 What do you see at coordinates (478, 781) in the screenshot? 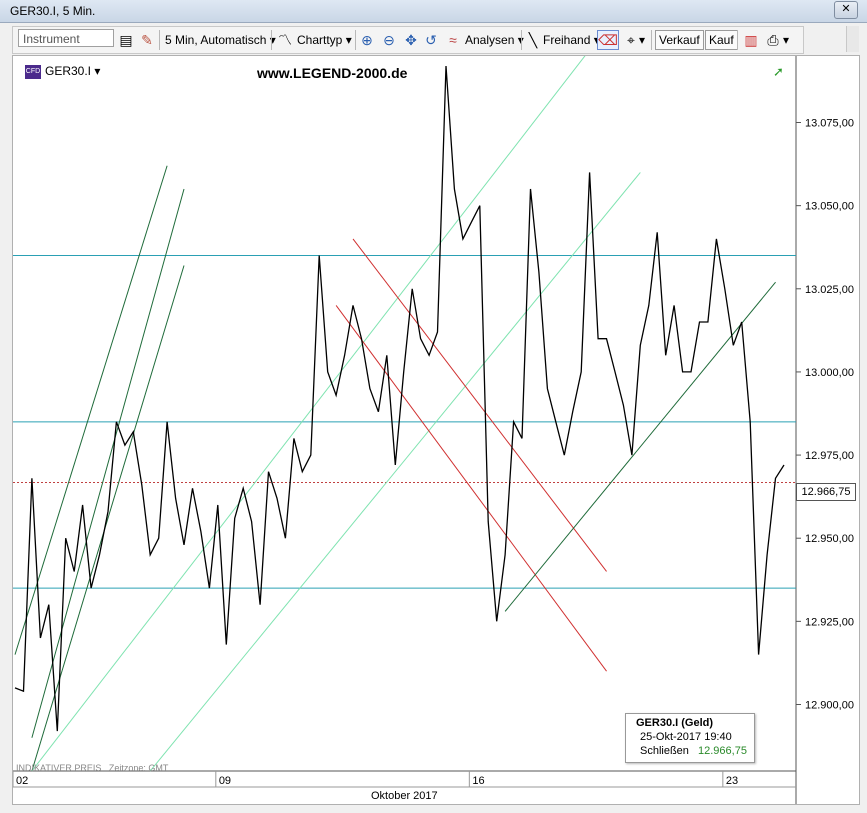
I see `x-tick-label: 16` at bounding box center [478, 781].